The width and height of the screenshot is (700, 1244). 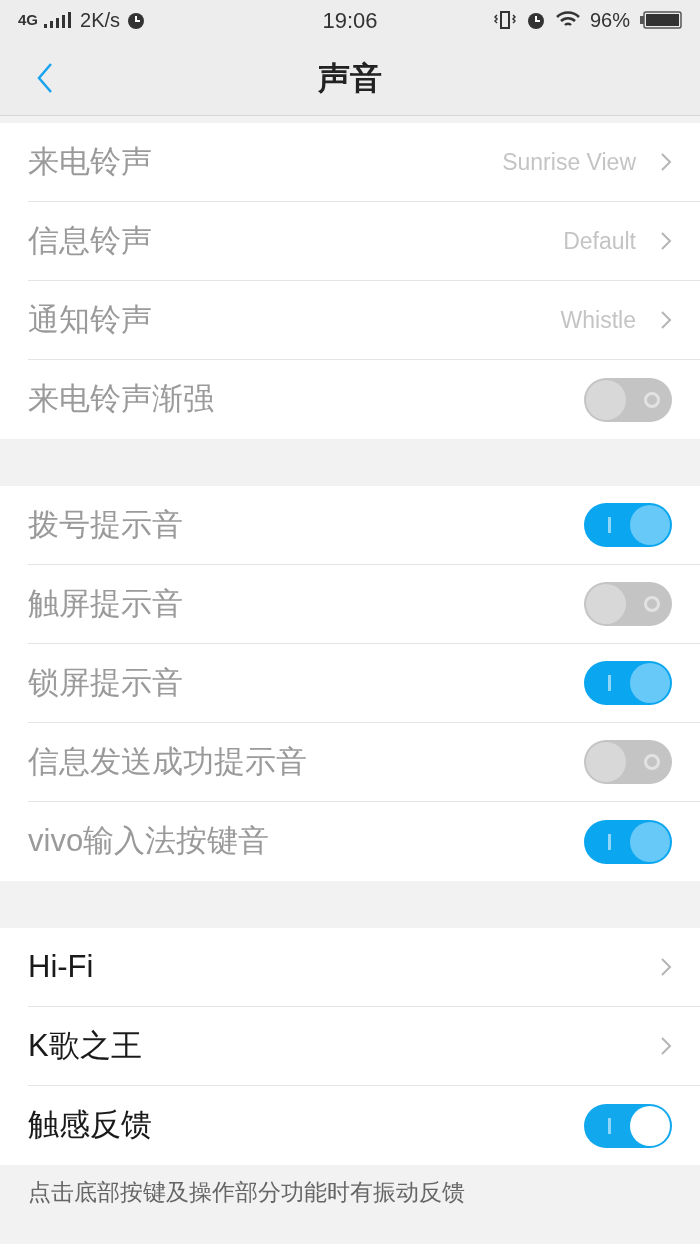 I want to click on row-label: 来电铃声, so click(x=90, y=161).